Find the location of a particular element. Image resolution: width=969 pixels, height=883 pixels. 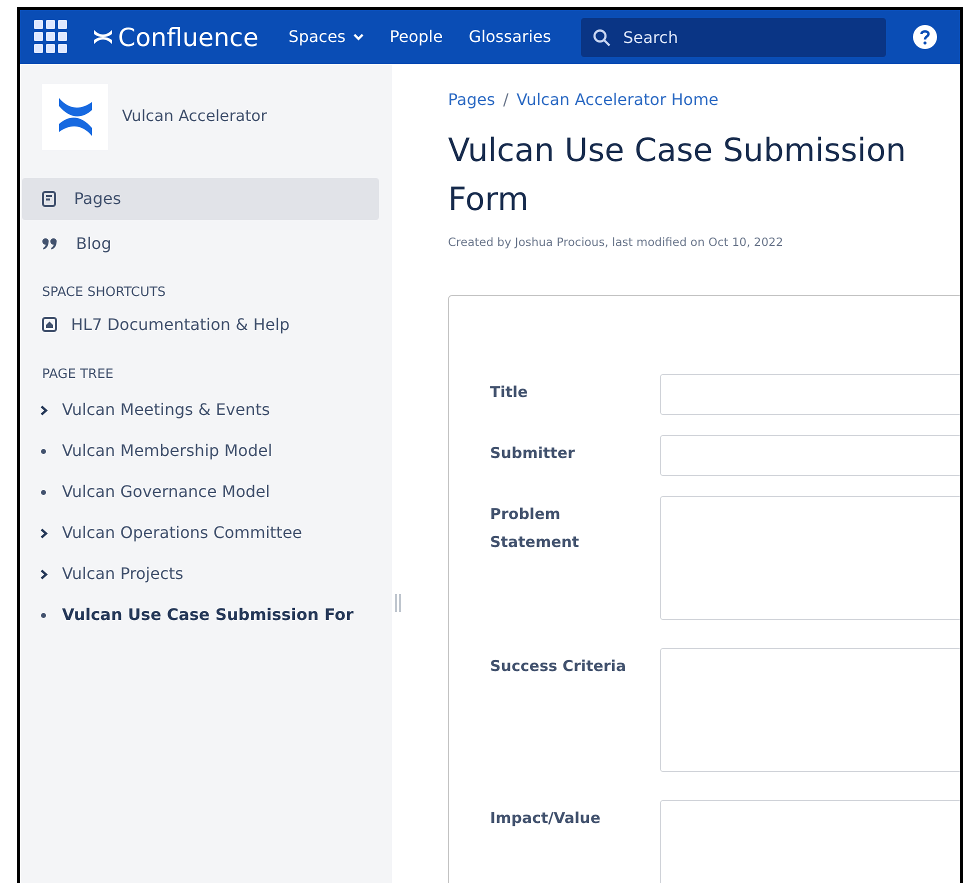

nav-link: Glossaries is located at coordinates (510, 37).